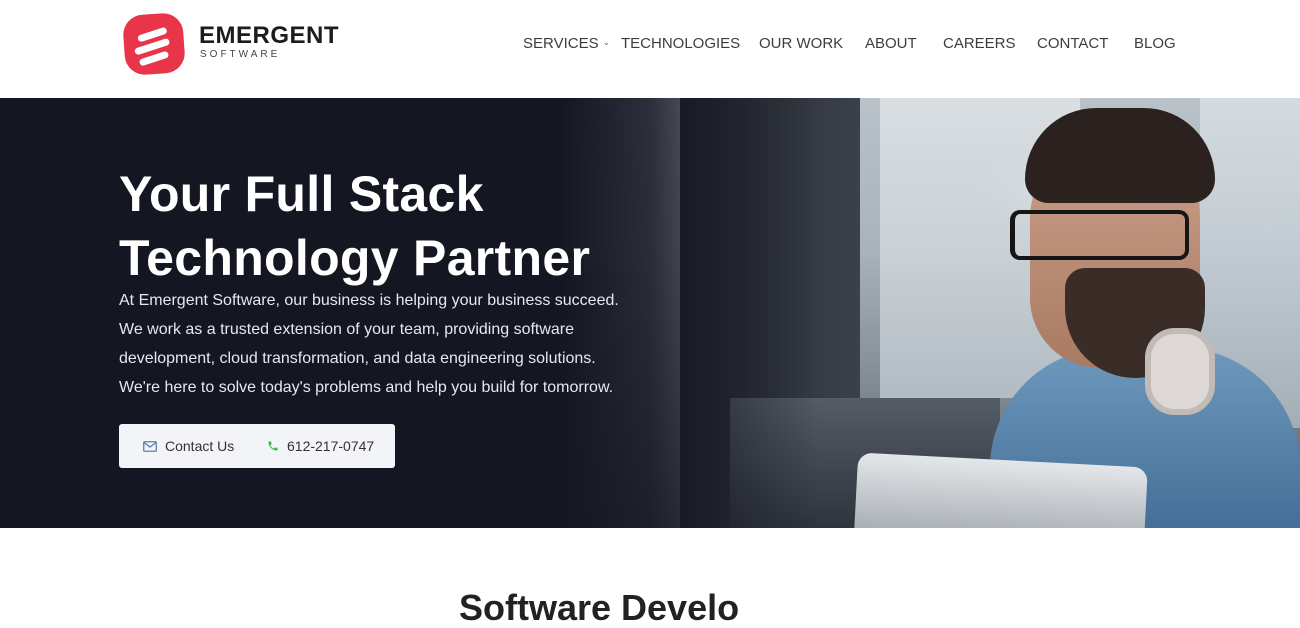  I want to click on contact-us-button: Contact Us, so click(188, 446).